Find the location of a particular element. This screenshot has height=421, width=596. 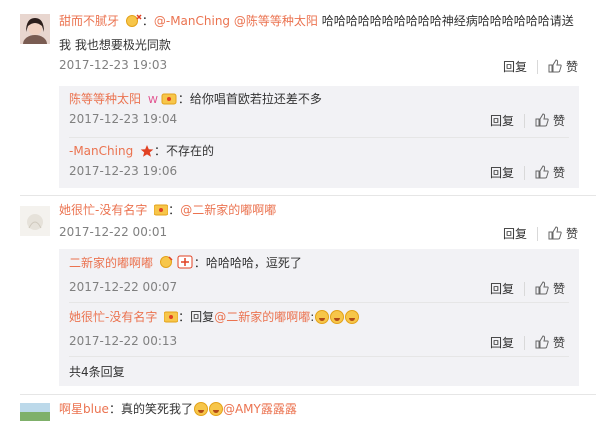

comment-username: 她很忙-没有名字 is located at coordinates (103, 210).